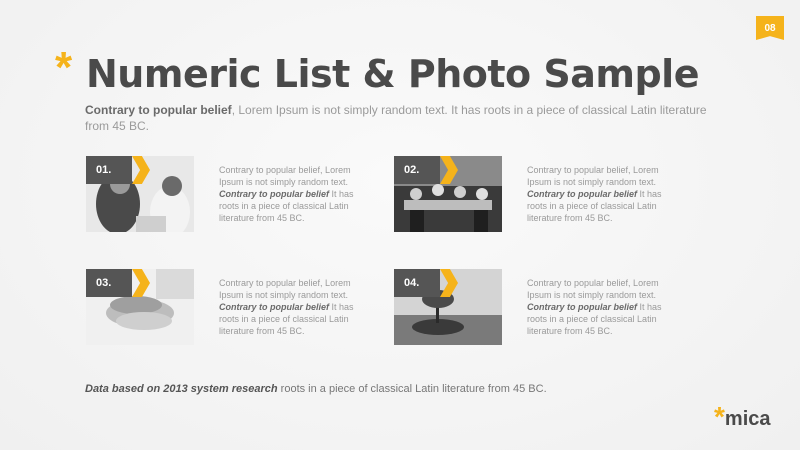 The height and width of the screenshot is (450, 800). Describe the element at coordinates (392, 74) in the screenshot. I see `slide-title: Numeric List & Photo Sample` at that location.